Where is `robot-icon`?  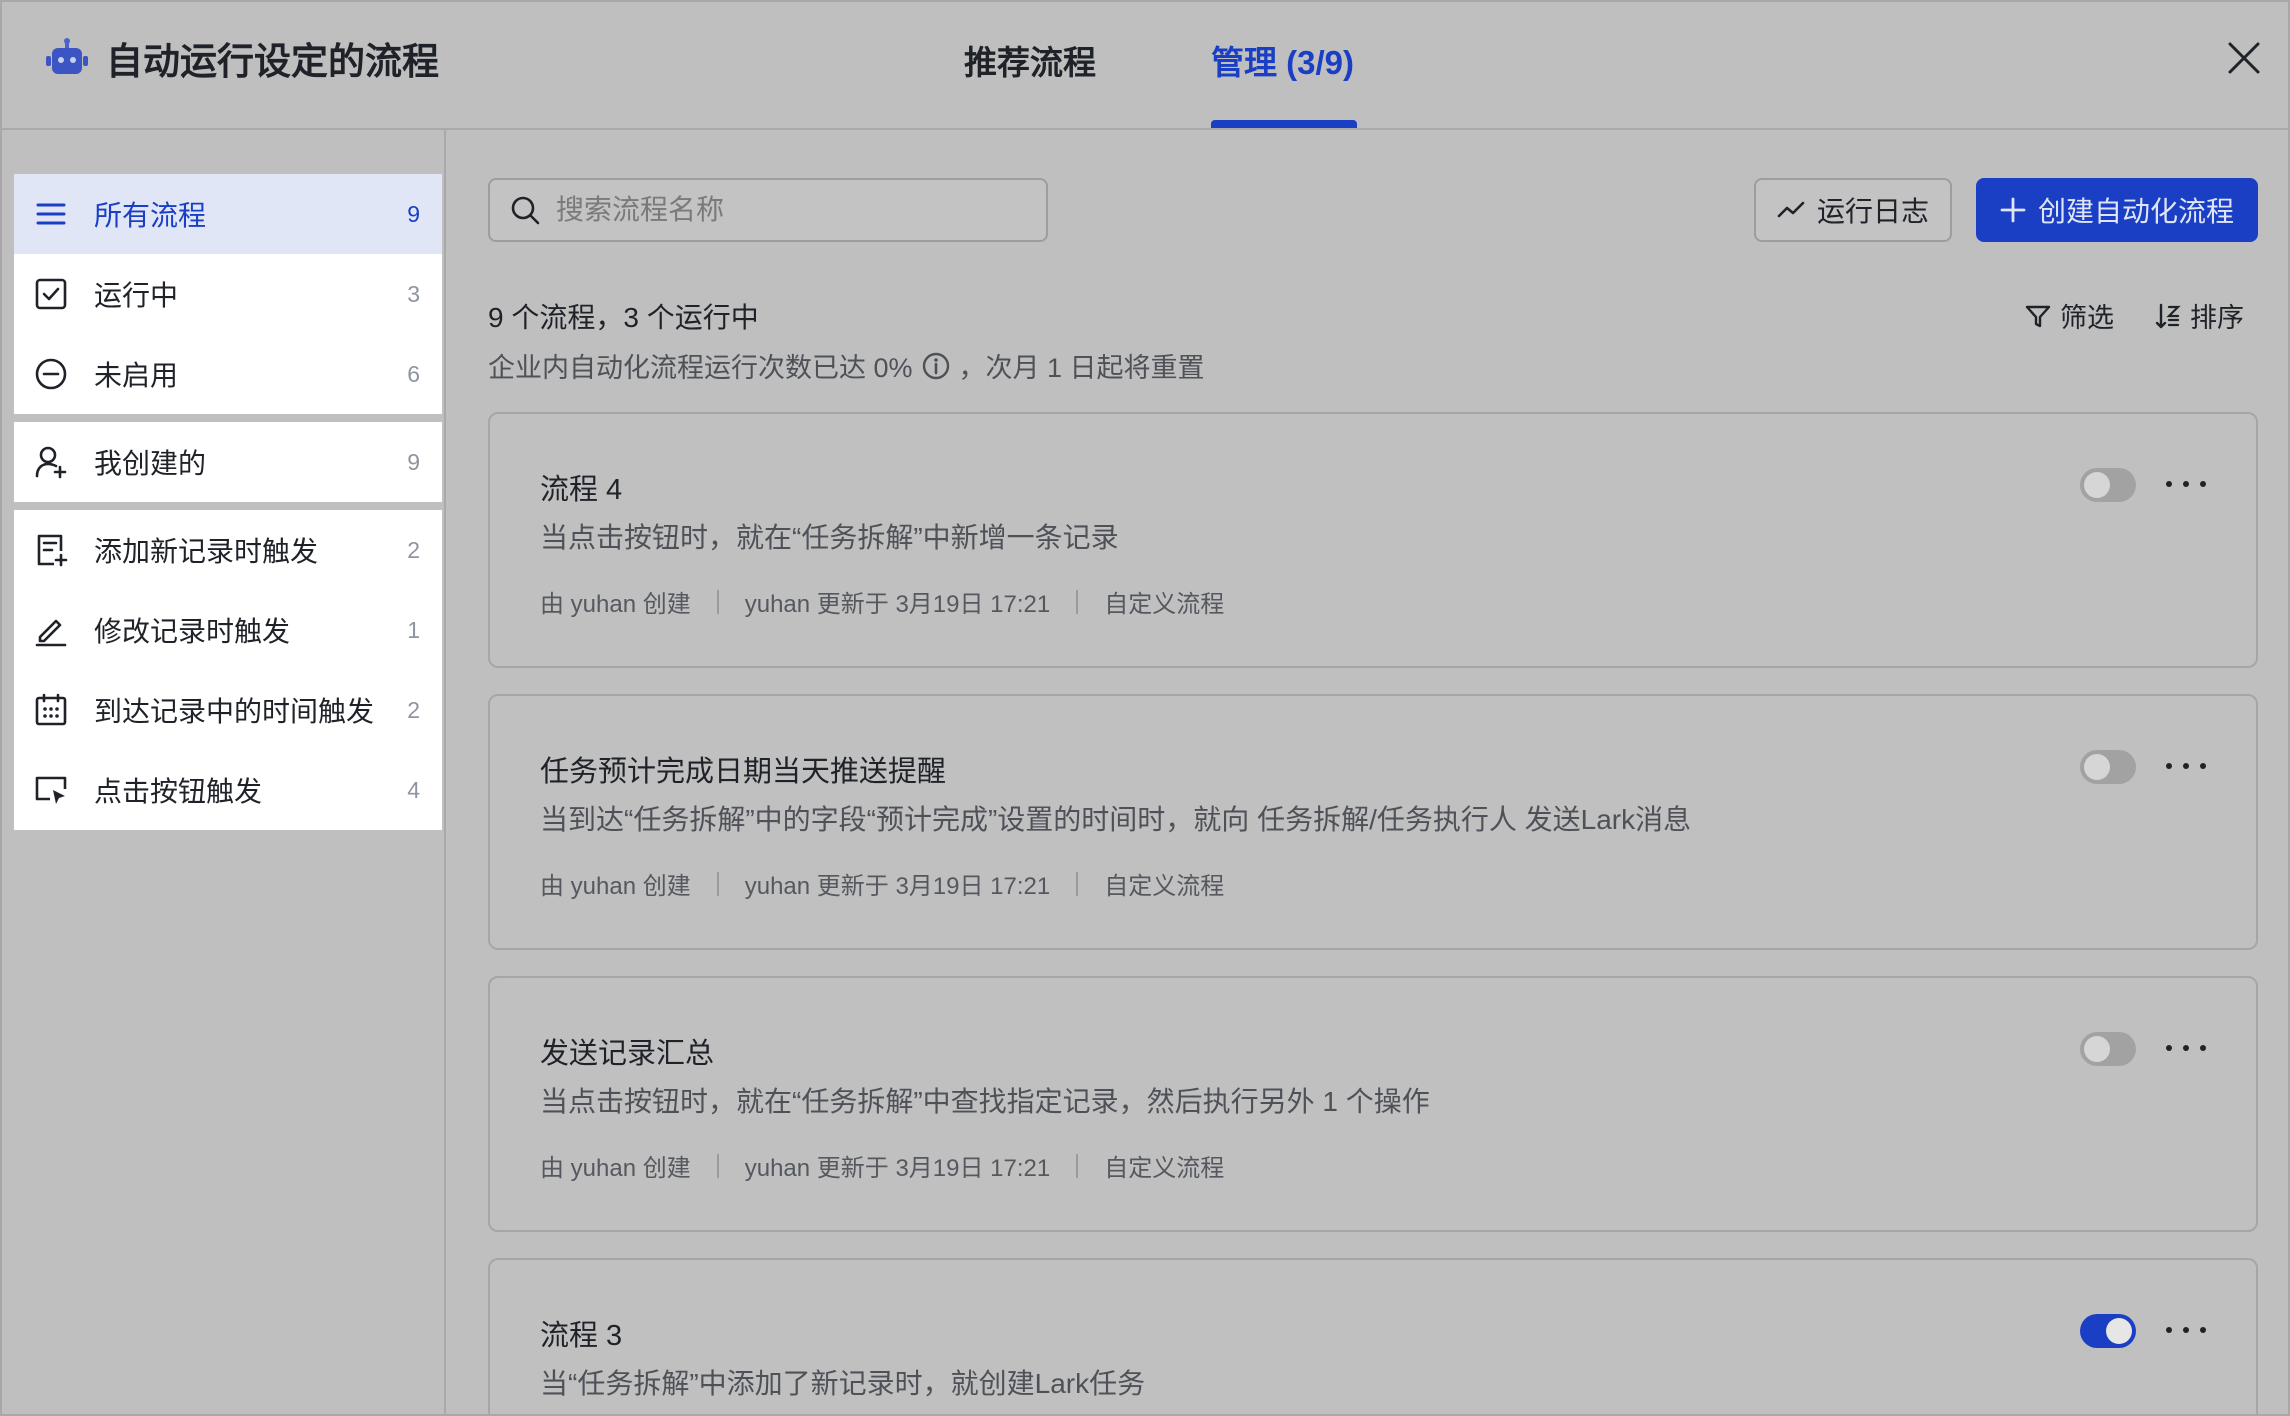
robot-icon is located at coordinates (67, 56).